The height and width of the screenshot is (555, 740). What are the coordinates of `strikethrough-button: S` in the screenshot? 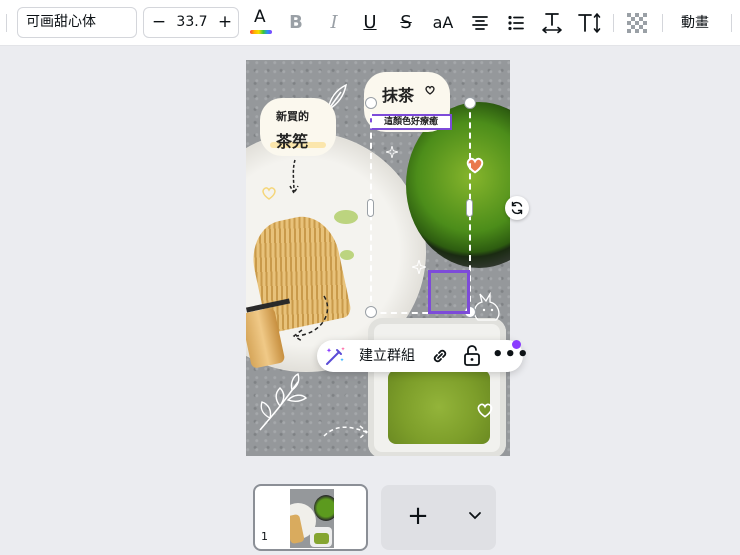 It's located at (406, 23).